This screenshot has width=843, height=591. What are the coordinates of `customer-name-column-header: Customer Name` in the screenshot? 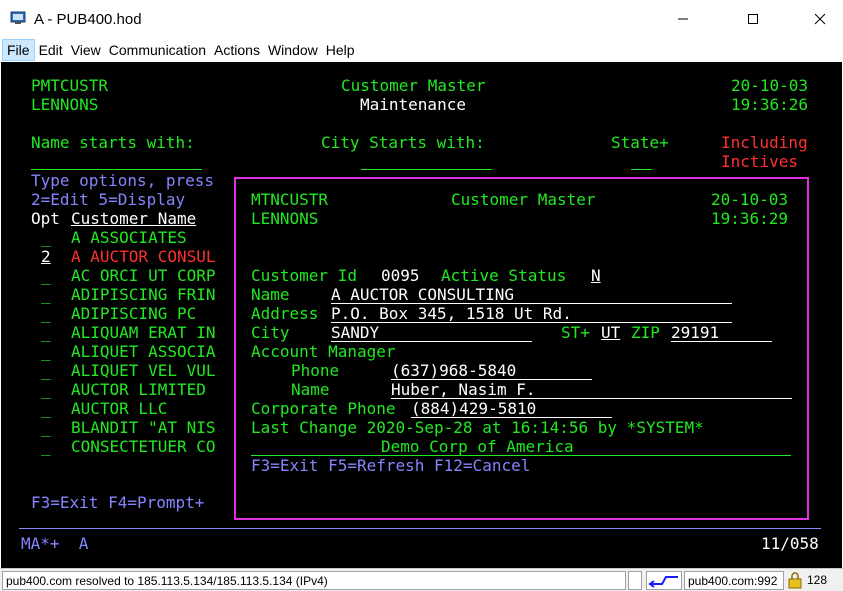 It's located at (134, 218).